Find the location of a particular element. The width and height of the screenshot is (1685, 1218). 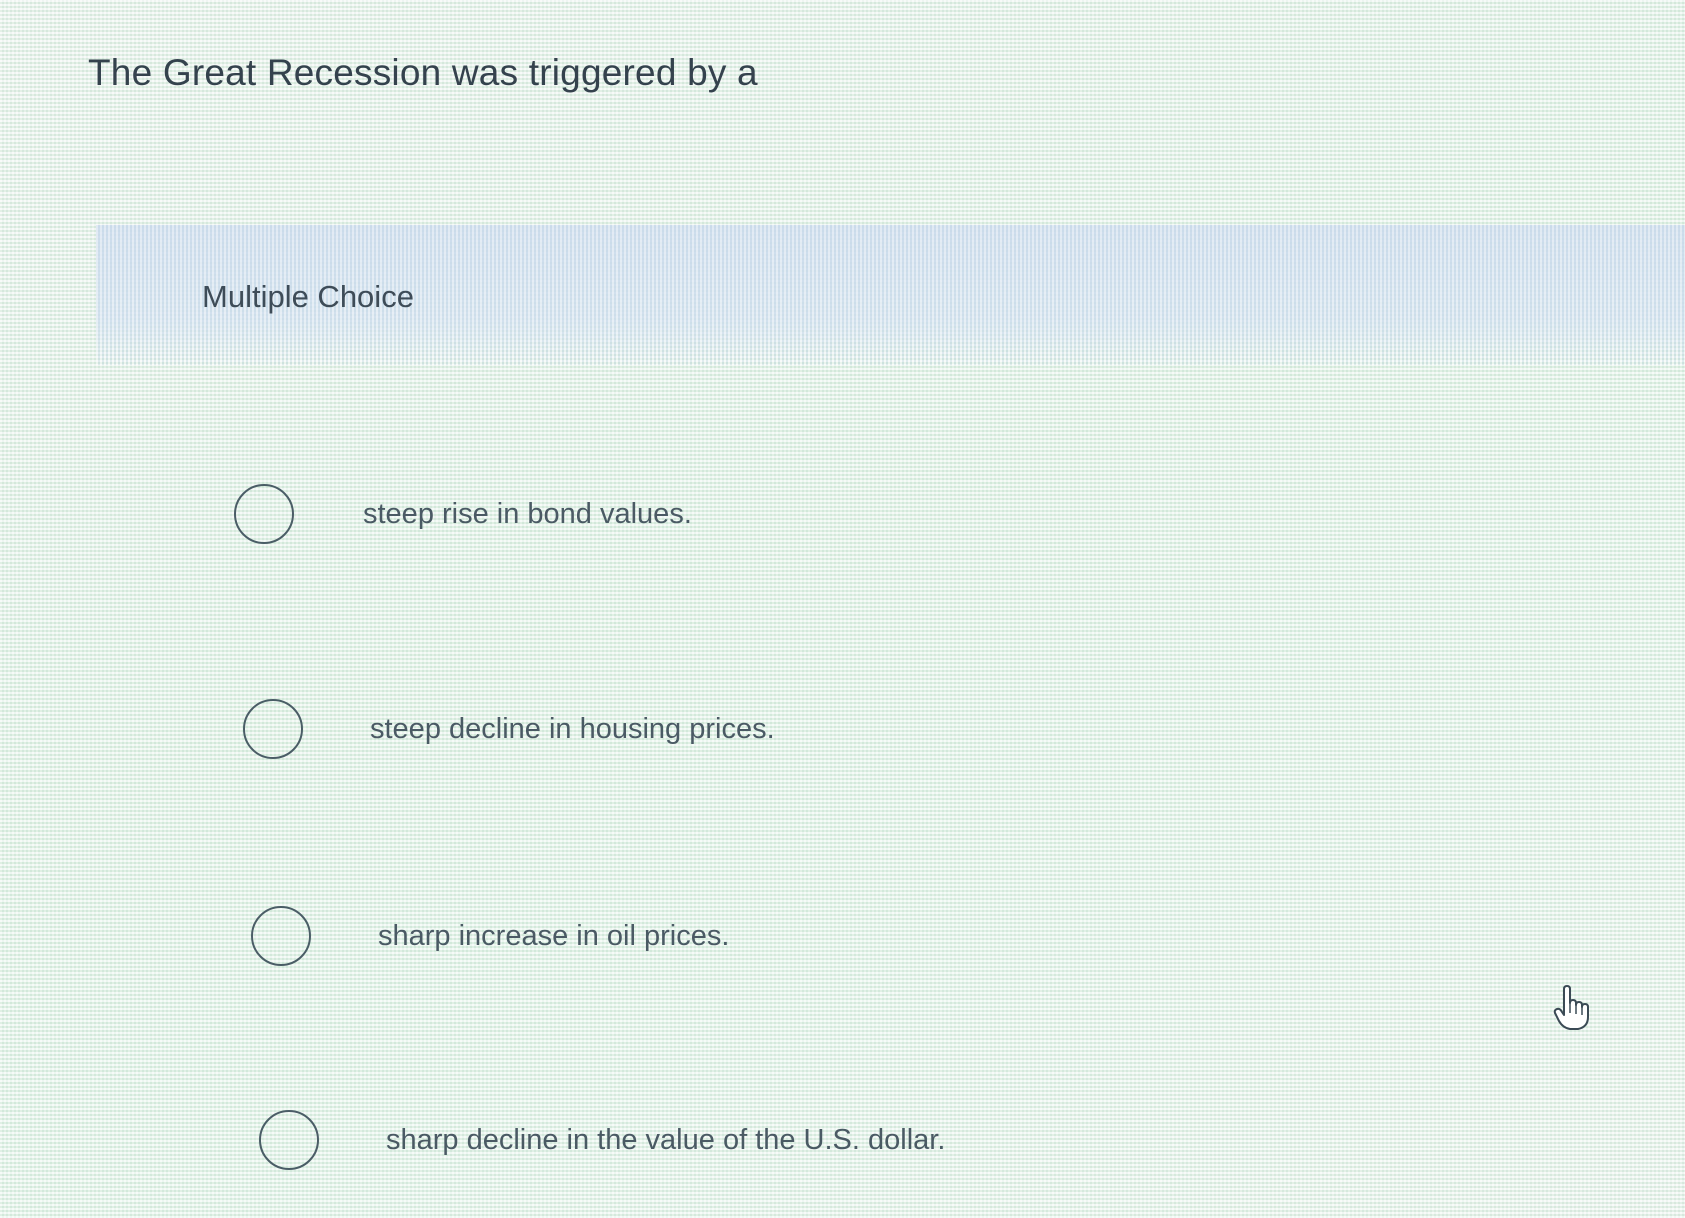

answer-option-2-label: steep decline in housing prices. is located at coordinates (572, 728).